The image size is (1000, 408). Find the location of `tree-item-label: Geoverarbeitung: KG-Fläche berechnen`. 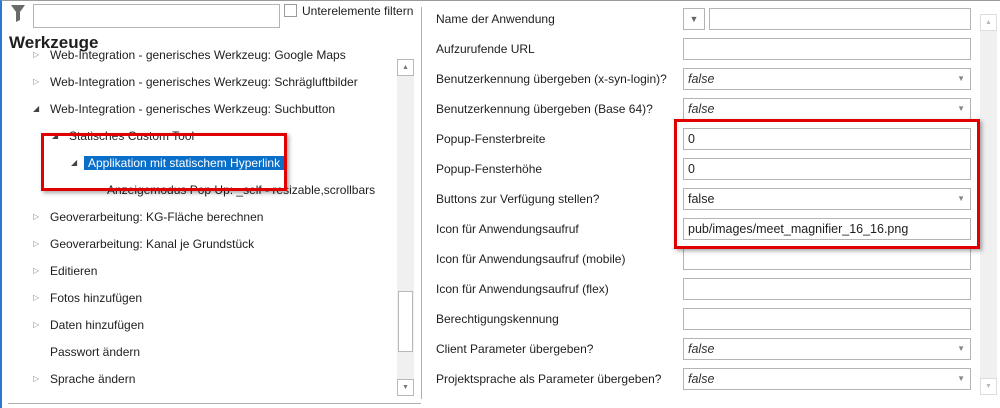

tree-item-label: Geoverarbeitung: KG-Fläche berechnen is located at coordinates (157, 217).